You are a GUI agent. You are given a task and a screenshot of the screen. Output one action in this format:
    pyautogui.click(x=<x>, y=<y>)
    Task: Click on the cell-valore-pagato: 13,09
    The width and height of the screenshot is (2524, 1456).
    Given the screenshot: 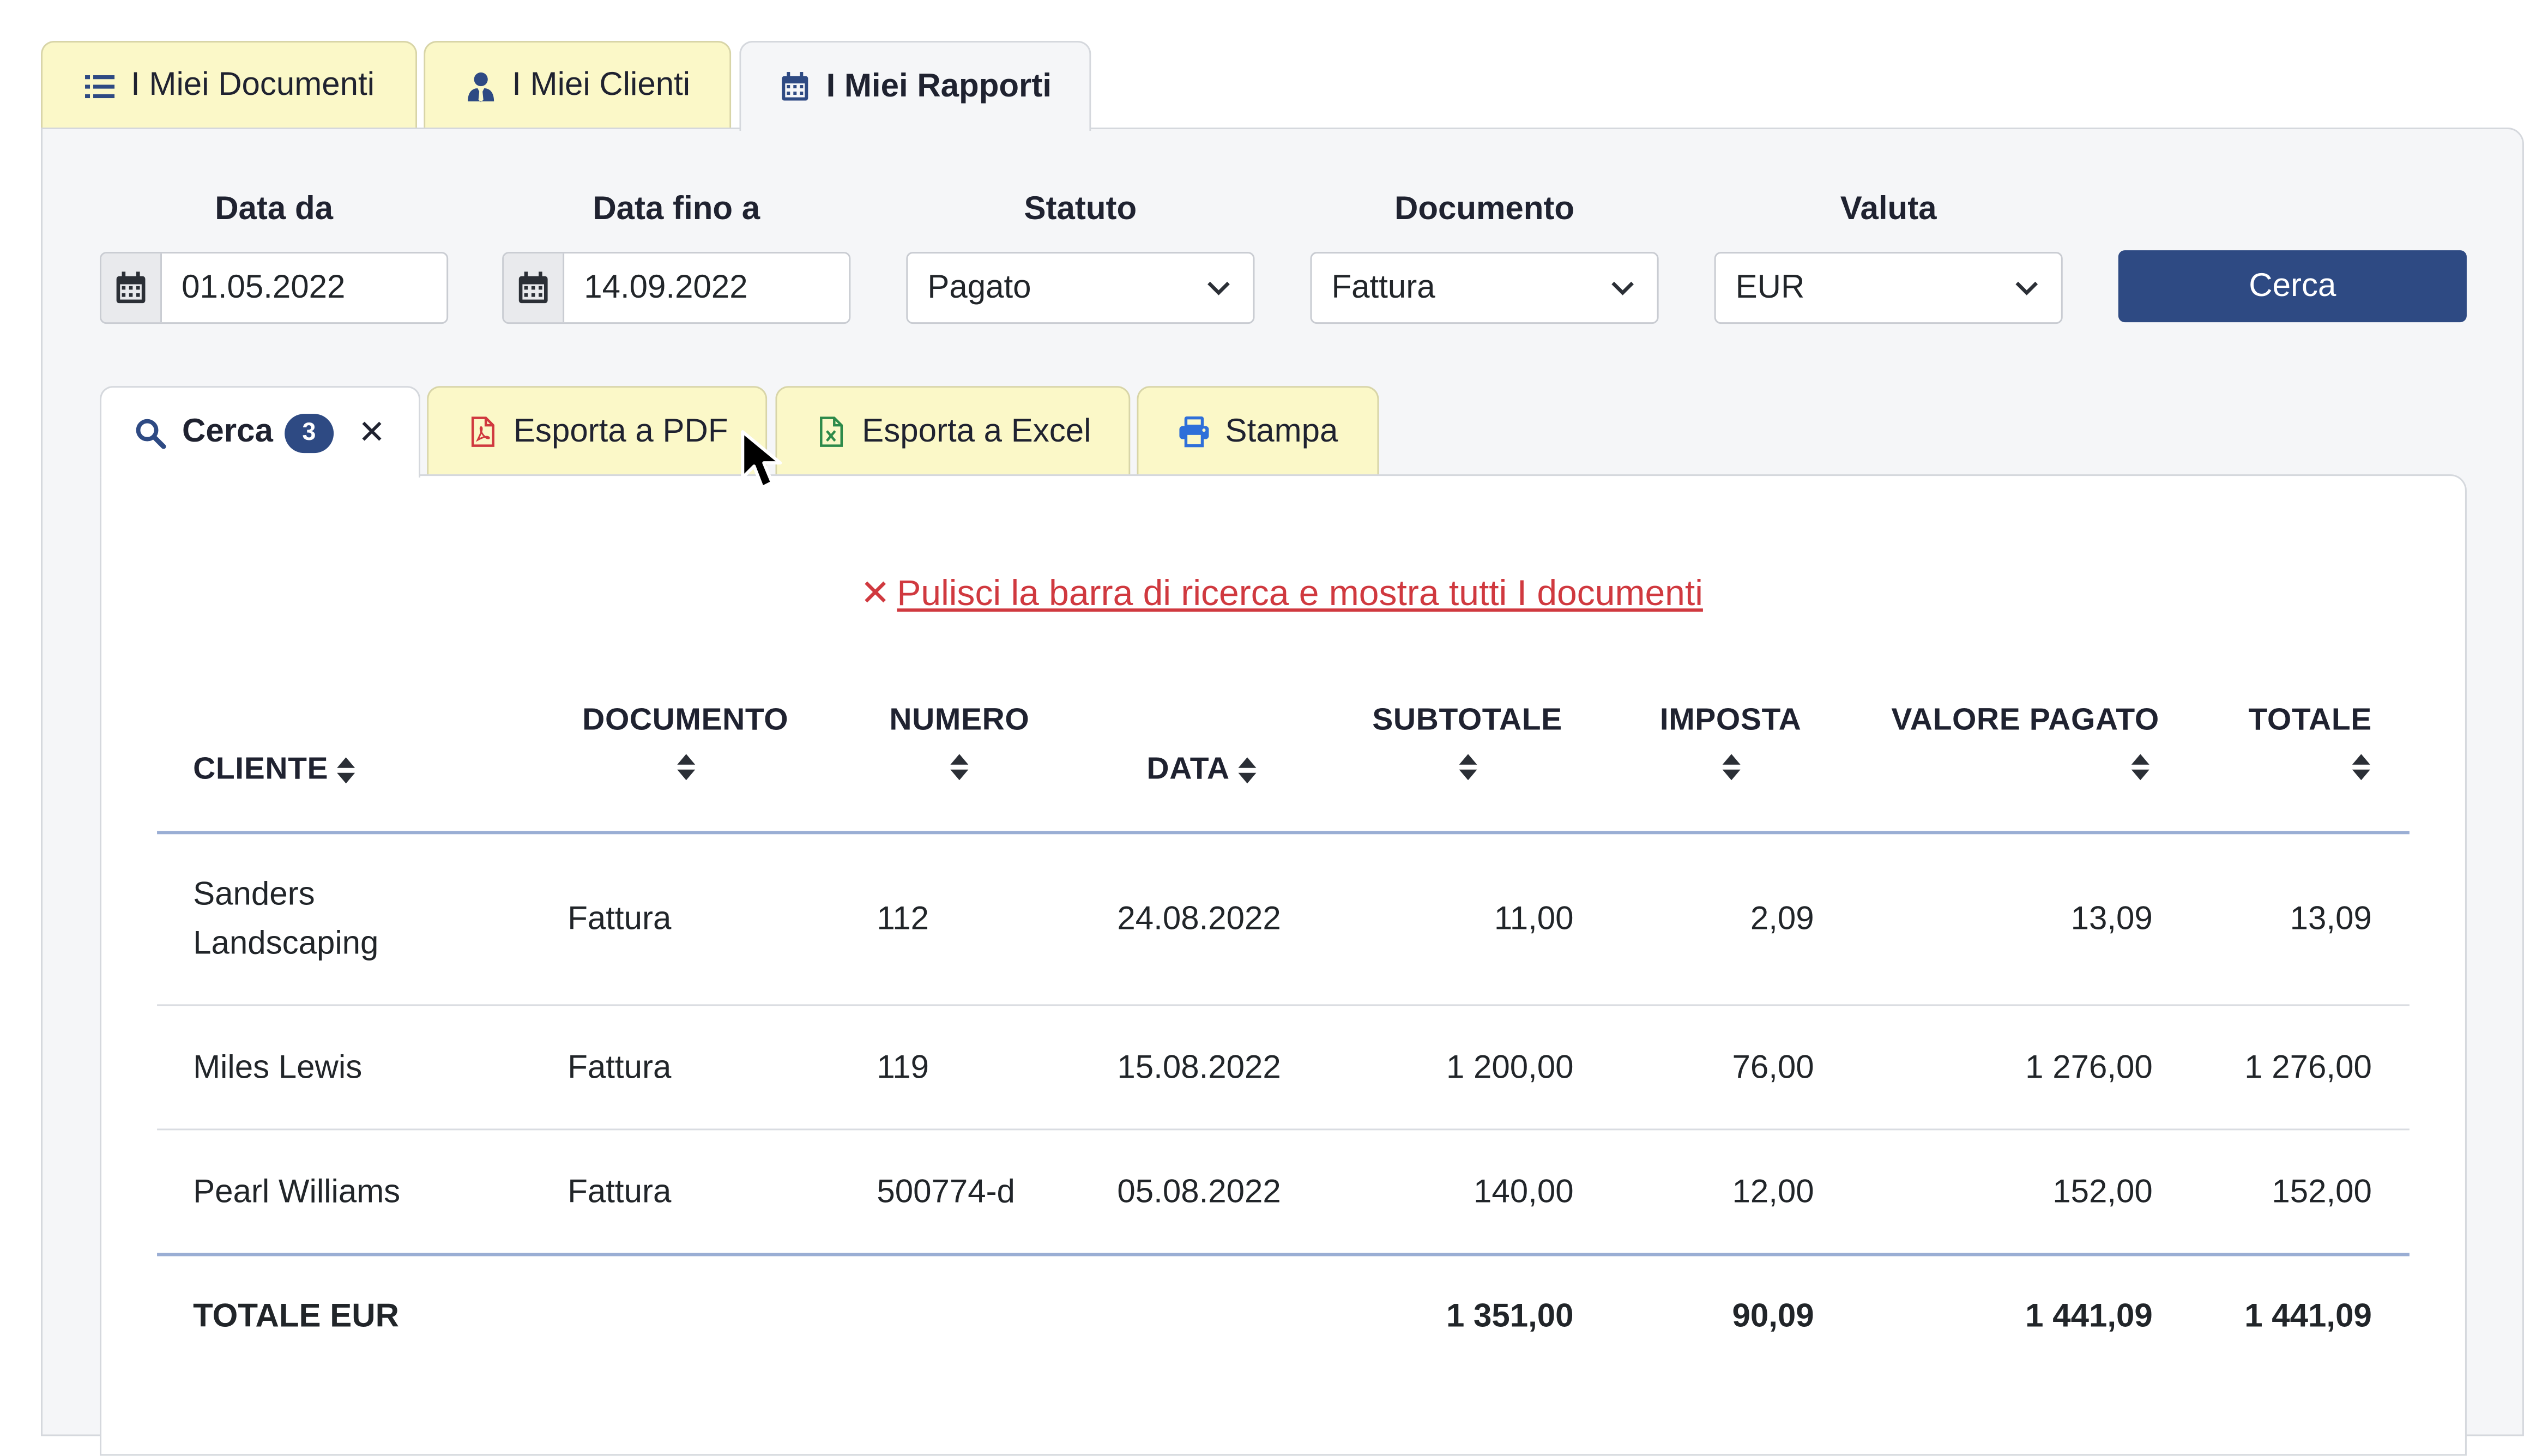 What is the action you would take?
    pyautogui.click(x=2111, y=919)
    